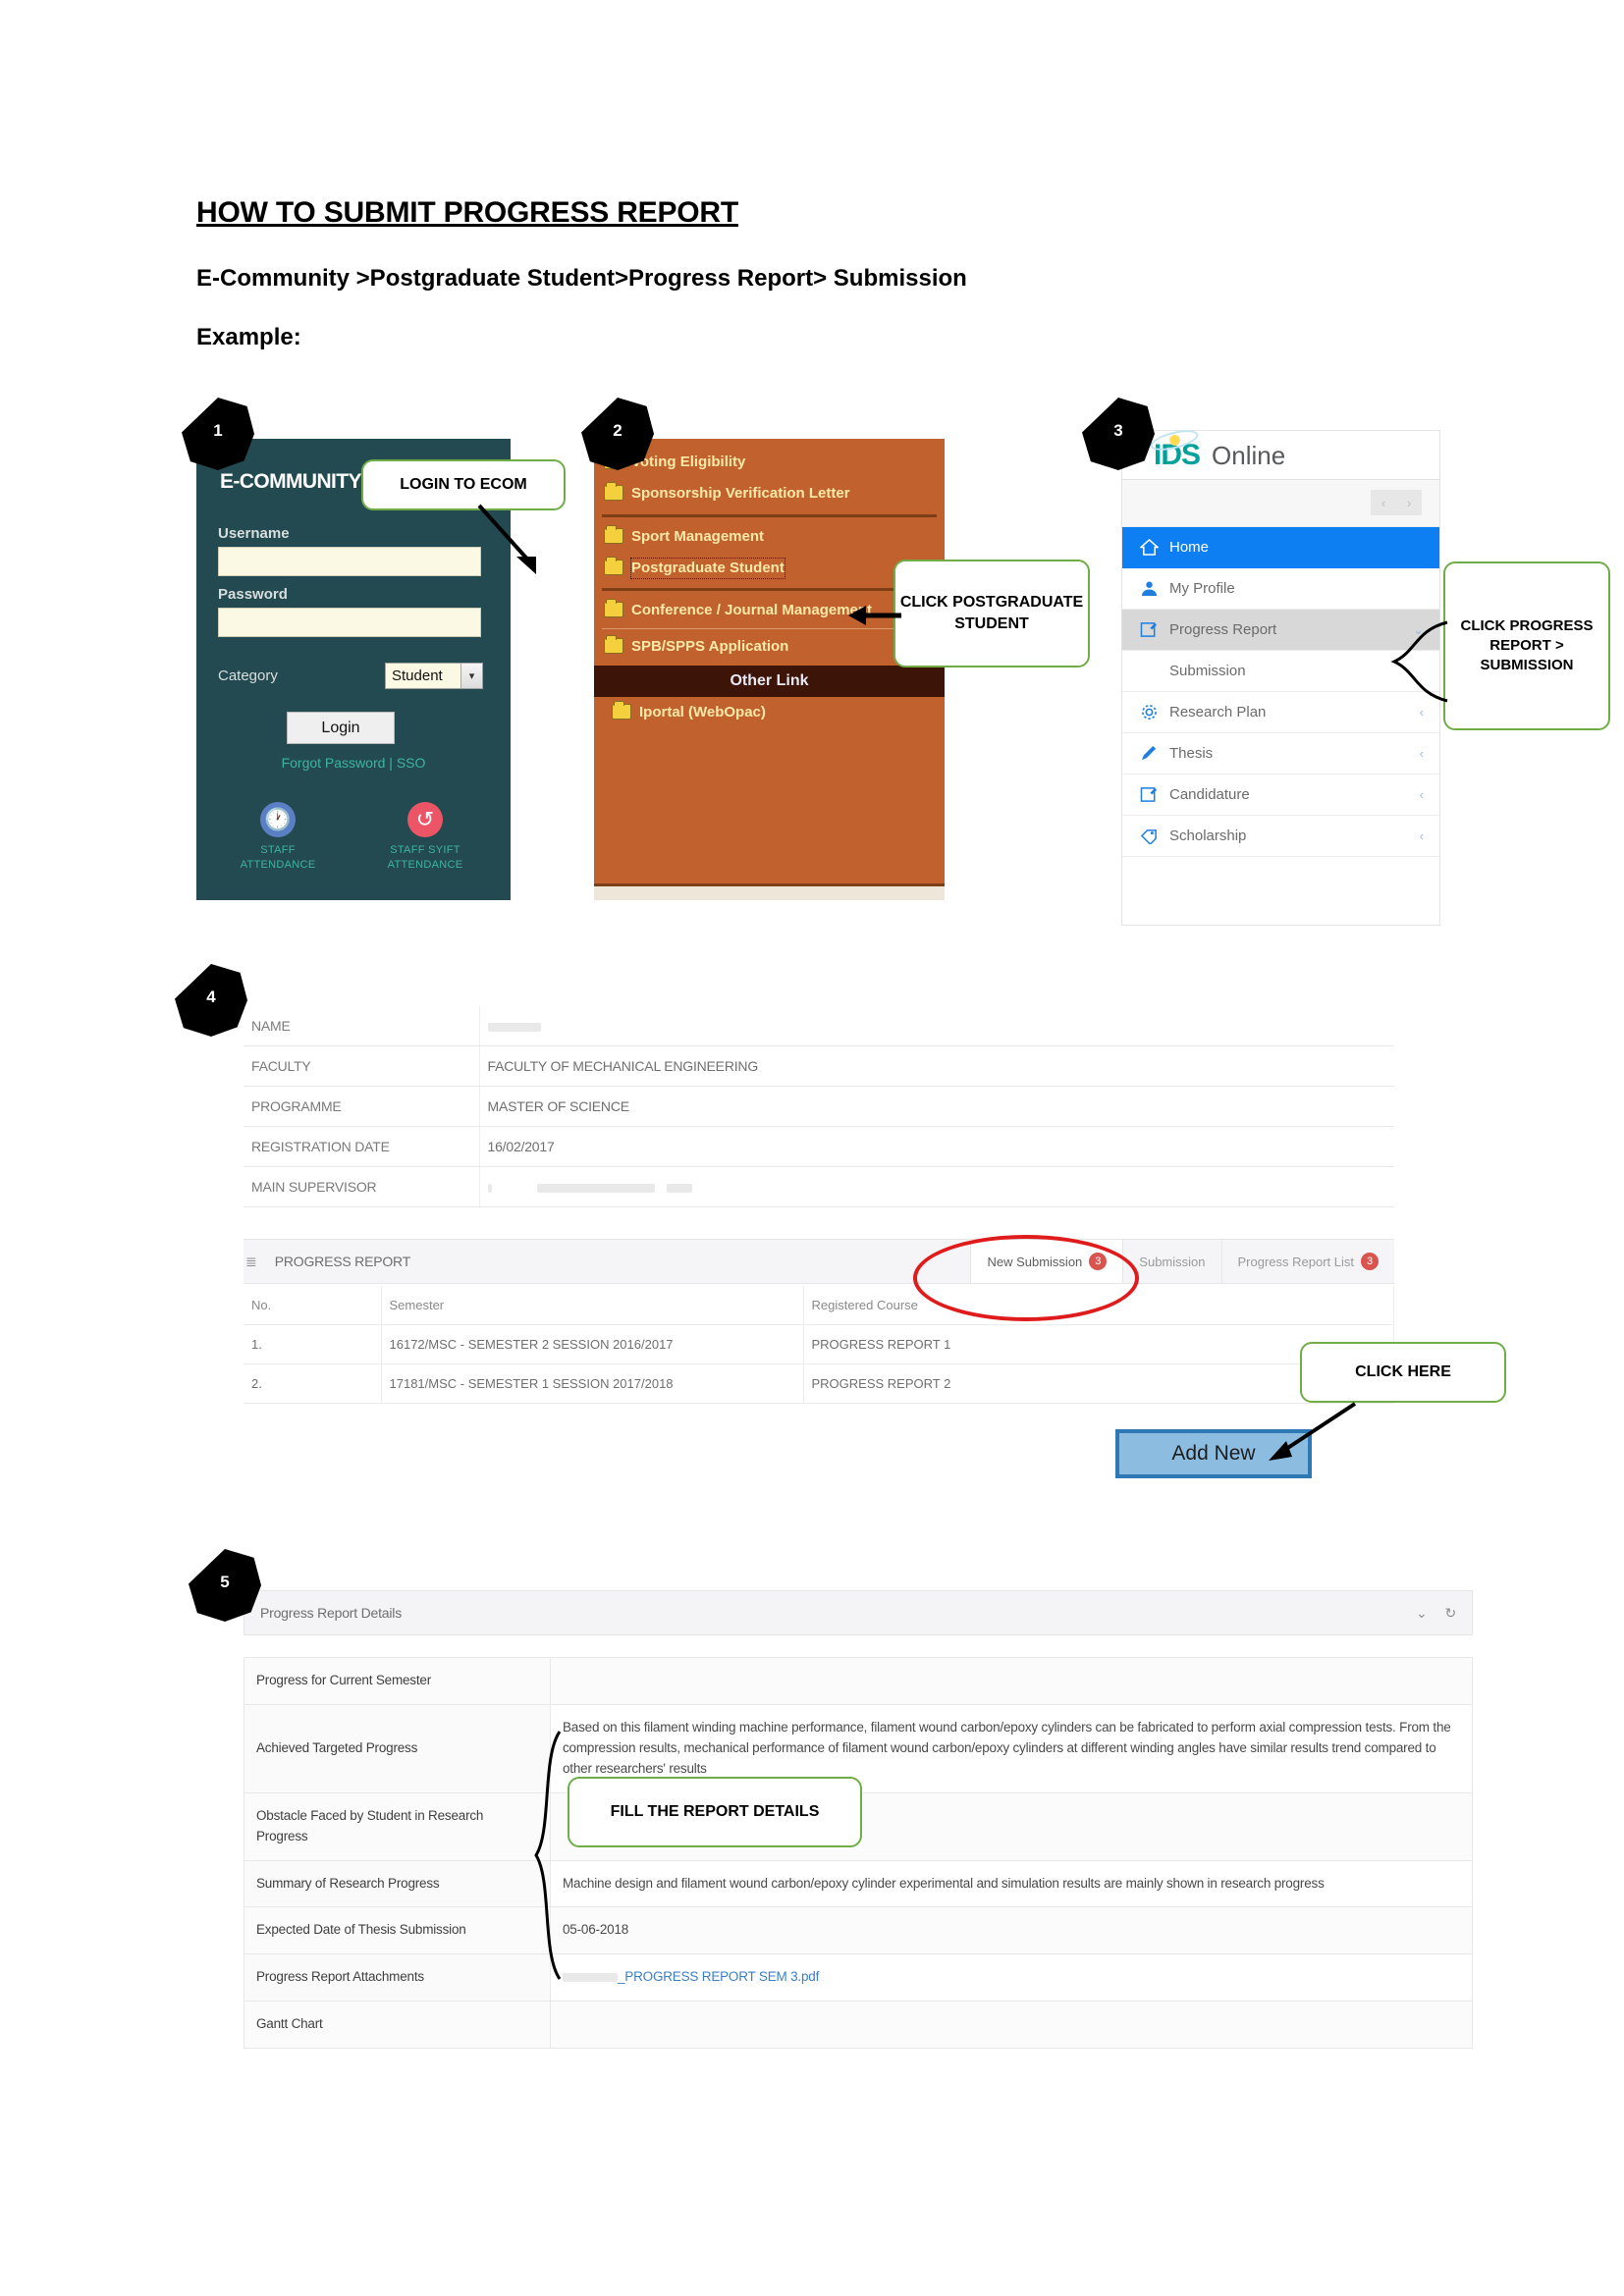 This screenshot has height=2296, width=1624. Describe the element at coordinates (769, 537) in the screenshot. I see `menu-item-sport-management: Sport Management` at that location.